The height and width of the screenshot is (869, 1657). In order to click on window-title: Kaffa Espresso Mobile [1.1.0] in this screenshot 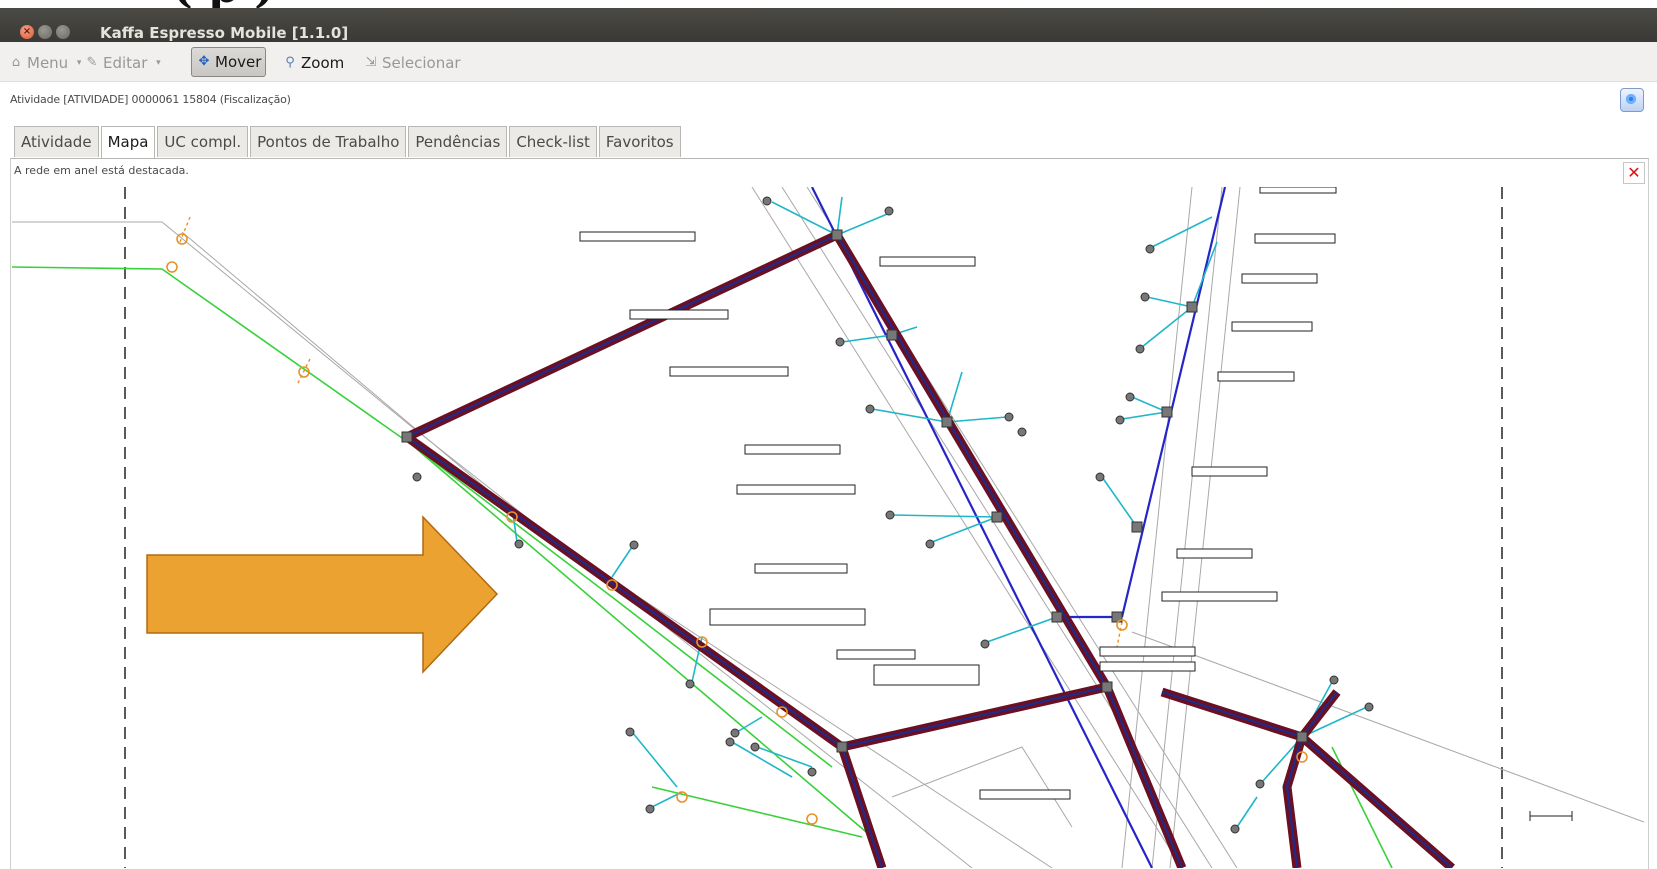, I will do `click(224, 33)`.